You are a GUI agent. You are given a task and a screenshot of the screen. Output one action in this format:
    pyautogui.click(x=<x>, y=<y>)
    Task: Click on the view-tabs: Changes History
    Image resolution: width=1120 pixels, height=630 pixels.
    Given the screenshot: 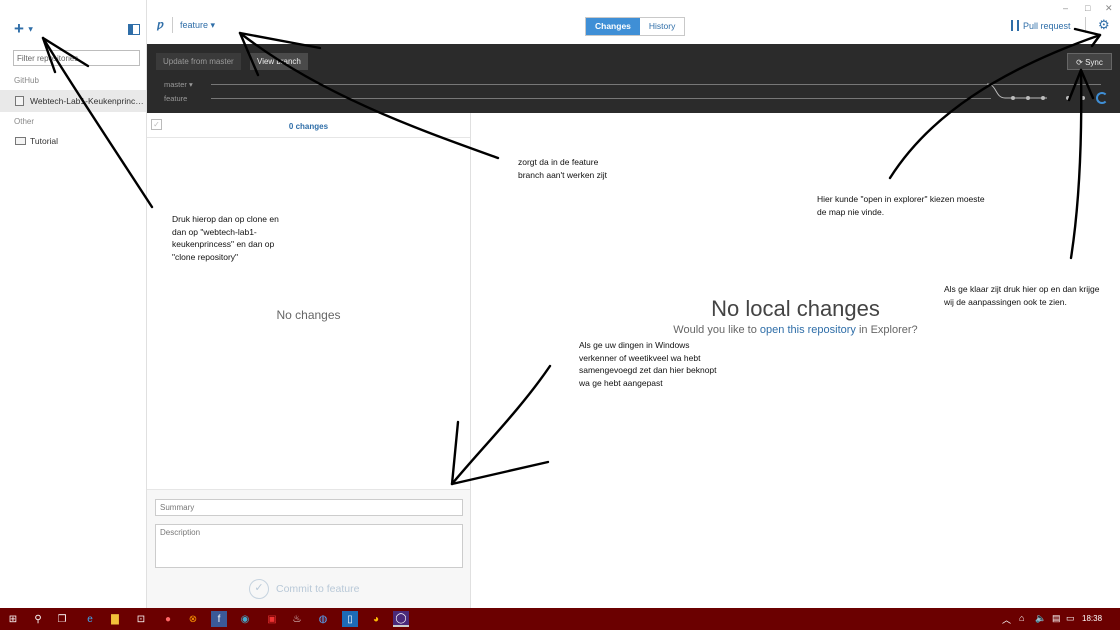 What is the action you would take?
    pyautogui.click(x=635, y=26)
    